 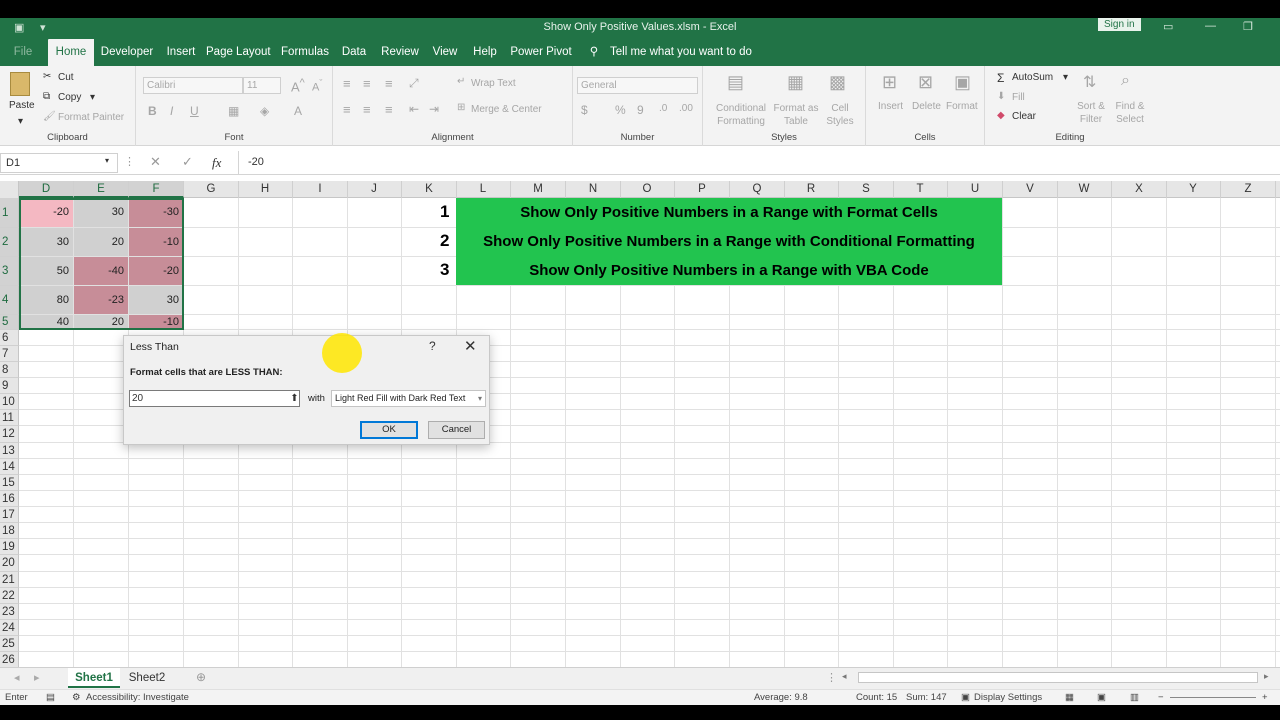 I want to click on increase-indent-icon: ⇥, so click(x=434, y=109).